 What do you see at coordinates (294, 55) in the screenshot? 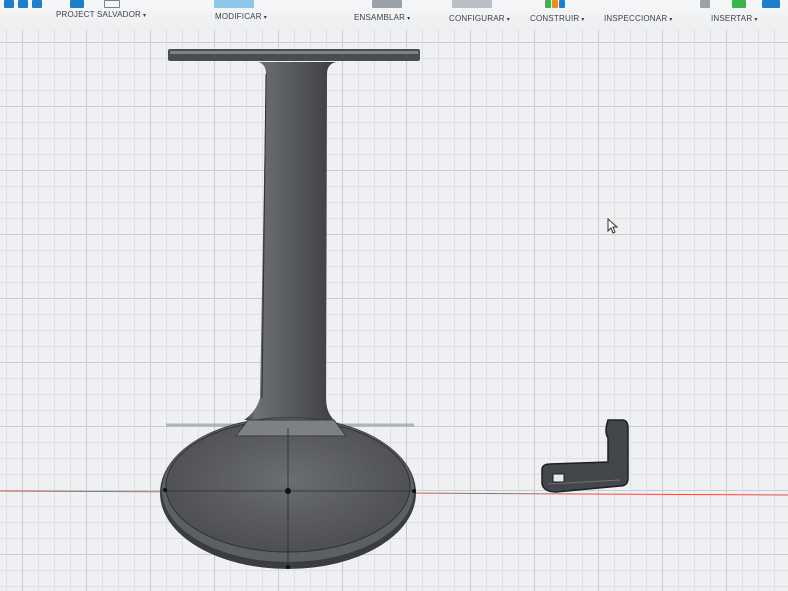
I see `stand-top-bar` at bounding box center [294, 55].